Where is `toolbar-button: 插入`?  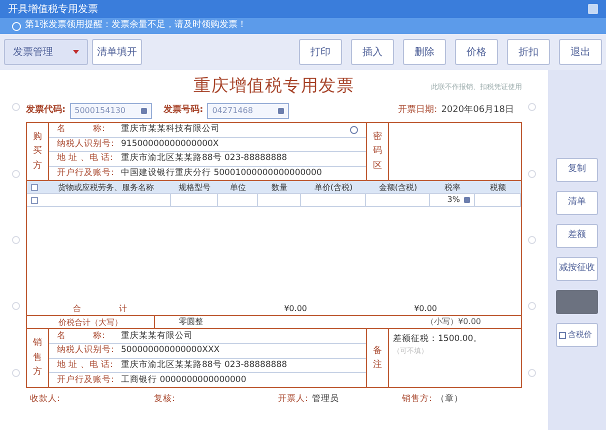 toolbar-button: 插入 is located at coordinates (372, 52).